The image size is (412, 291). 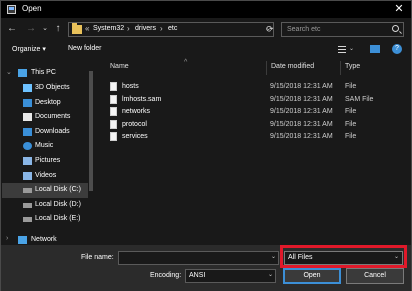 What do you see at coordinates (255, 87) in the screenshot?
I see `file-row: hosts 9/15/2018 12:31 AM File` at bounding box center [255, 87].